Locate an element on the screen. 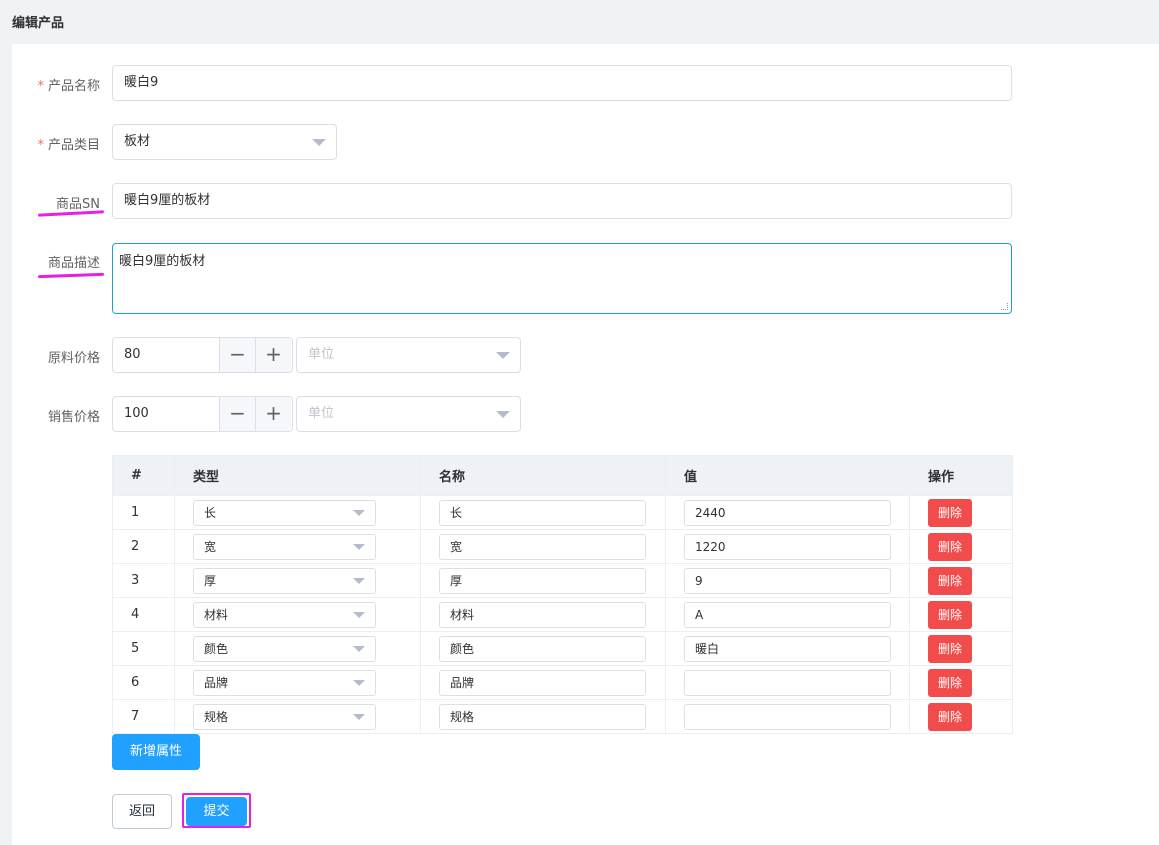 This screenshot has width=1159, height=845. raw-price-unit-select: 单位 is located at coordinates (408, 355).